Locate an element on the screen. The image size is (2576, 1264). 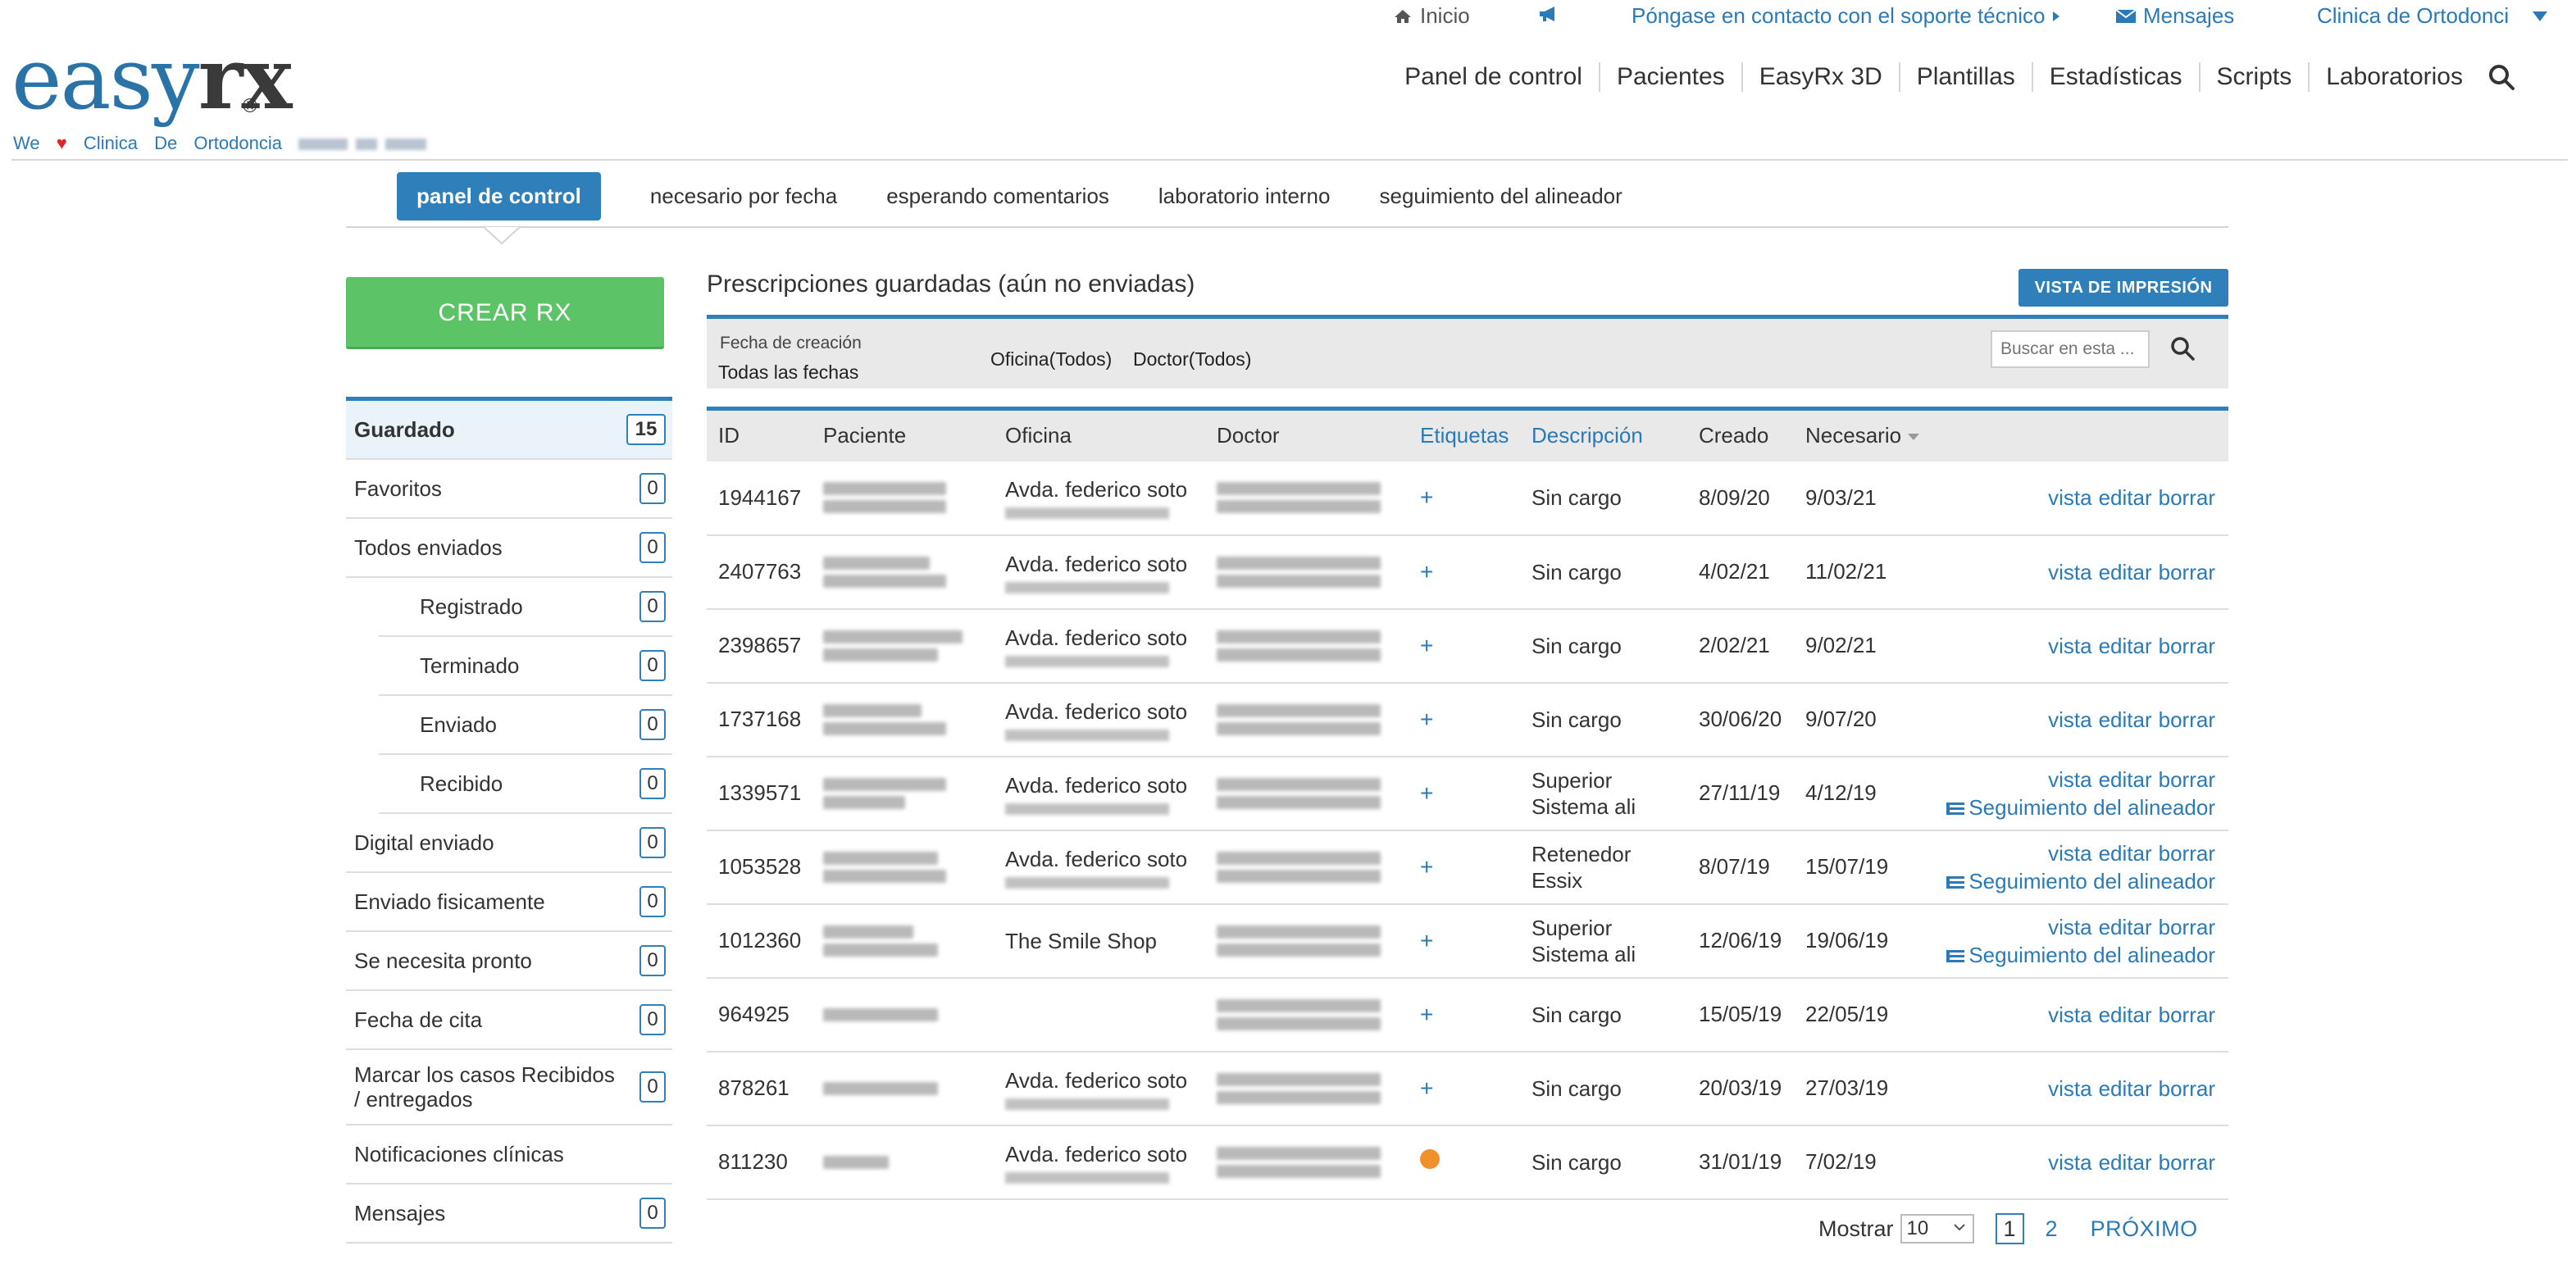
nav-laboratorios: Laboratorios is located at coordinates (2394, 77).